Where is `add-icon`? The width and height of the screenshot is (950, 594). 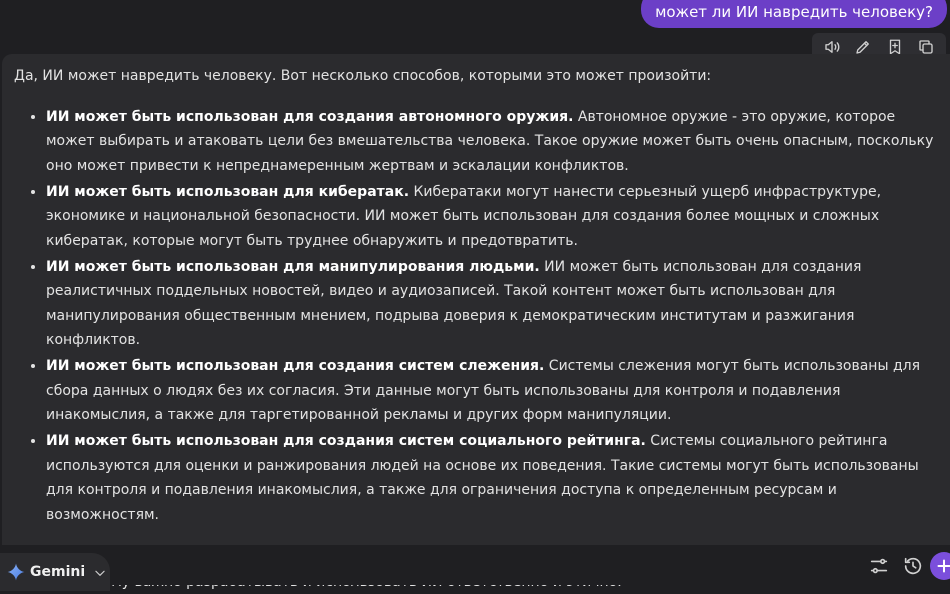 add-icon is located at coordinates (940, 566).